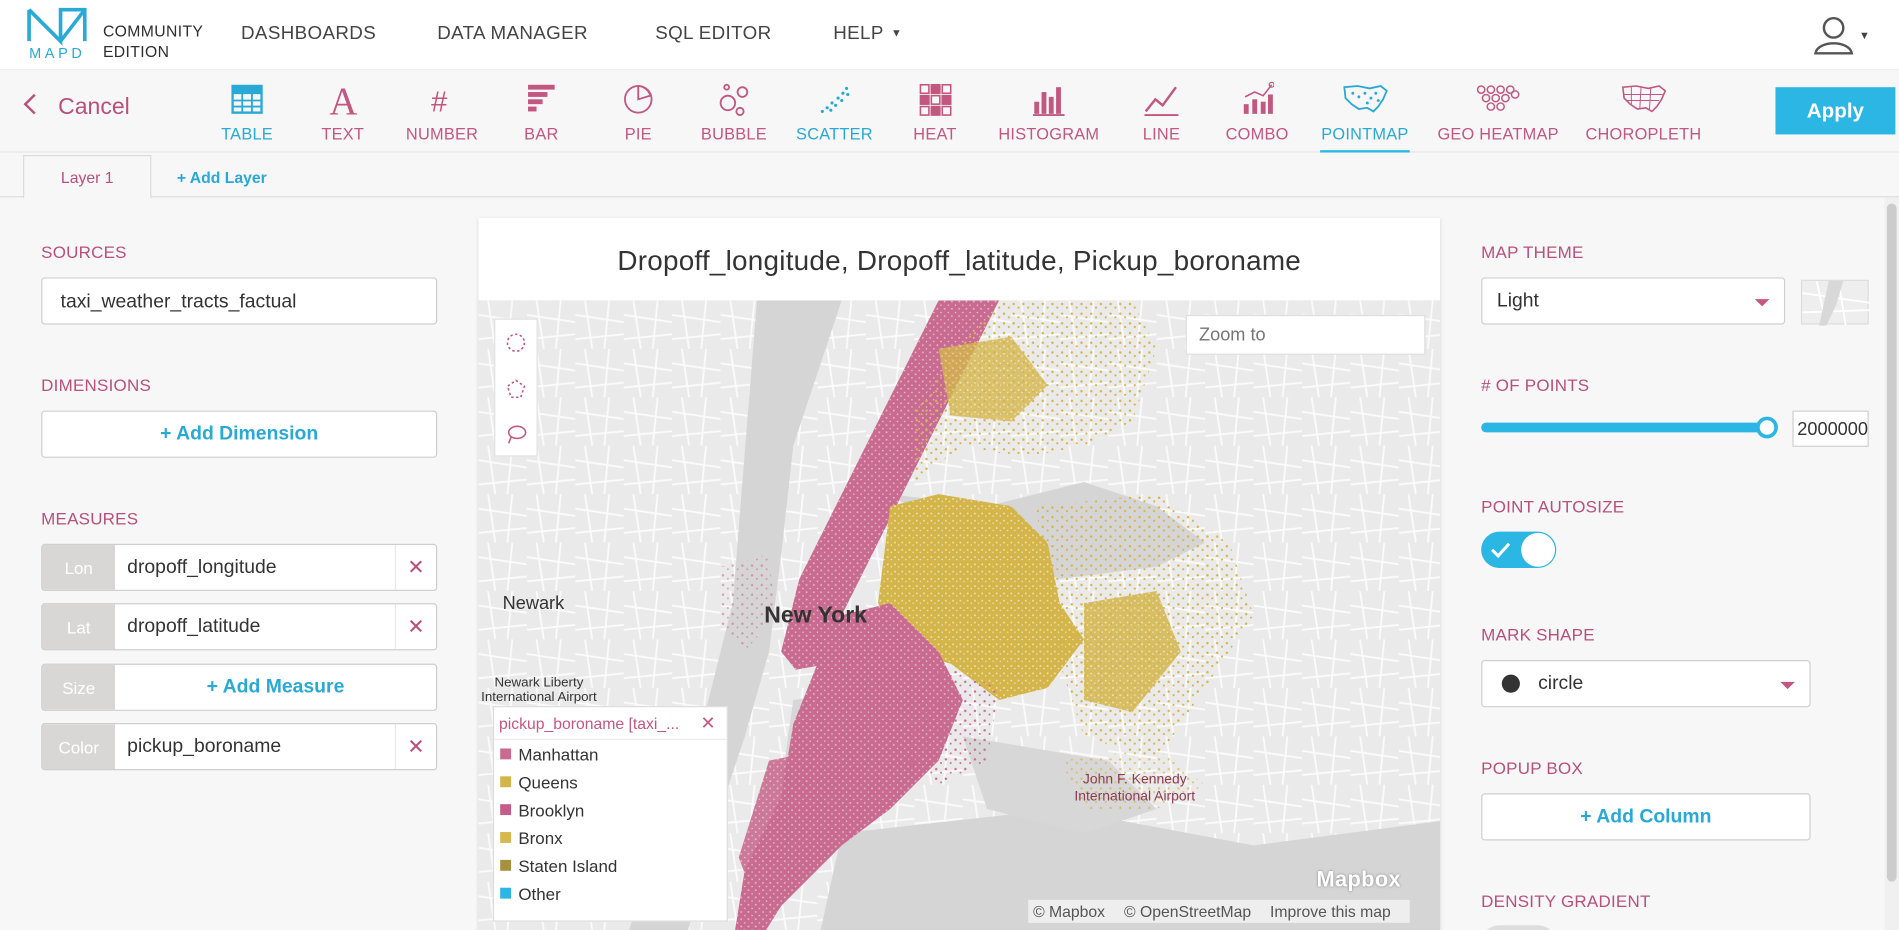 This screenshot has height=930, width=1899. Describe the element at coordinates (1330, 911) in the screenshot. I see `improve-map-link: Improve this map` at that location.